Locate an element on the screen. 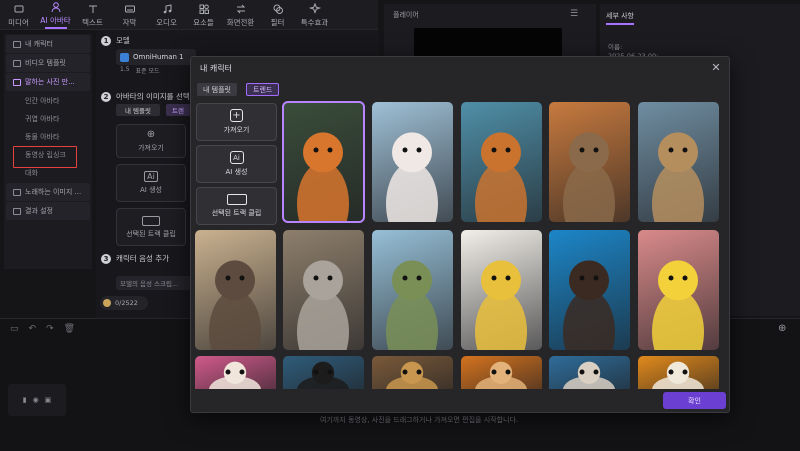 The image size is (800, 451). undo-icon: ↶ is located at coordinates (33, 329).